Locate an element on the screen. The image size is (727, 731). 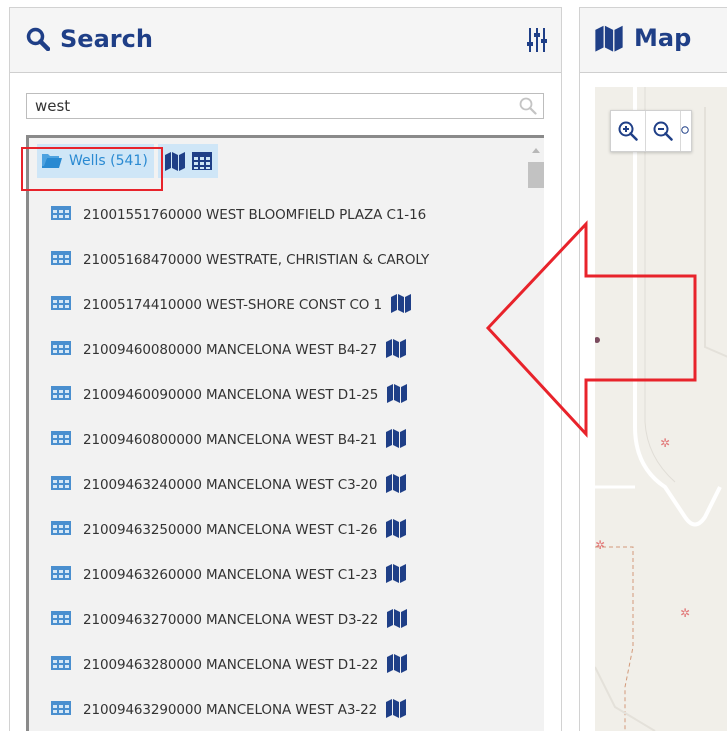
list-item: 21009463260000 MANCELONA WEST C1-23 is located at coordinates (229, 575).